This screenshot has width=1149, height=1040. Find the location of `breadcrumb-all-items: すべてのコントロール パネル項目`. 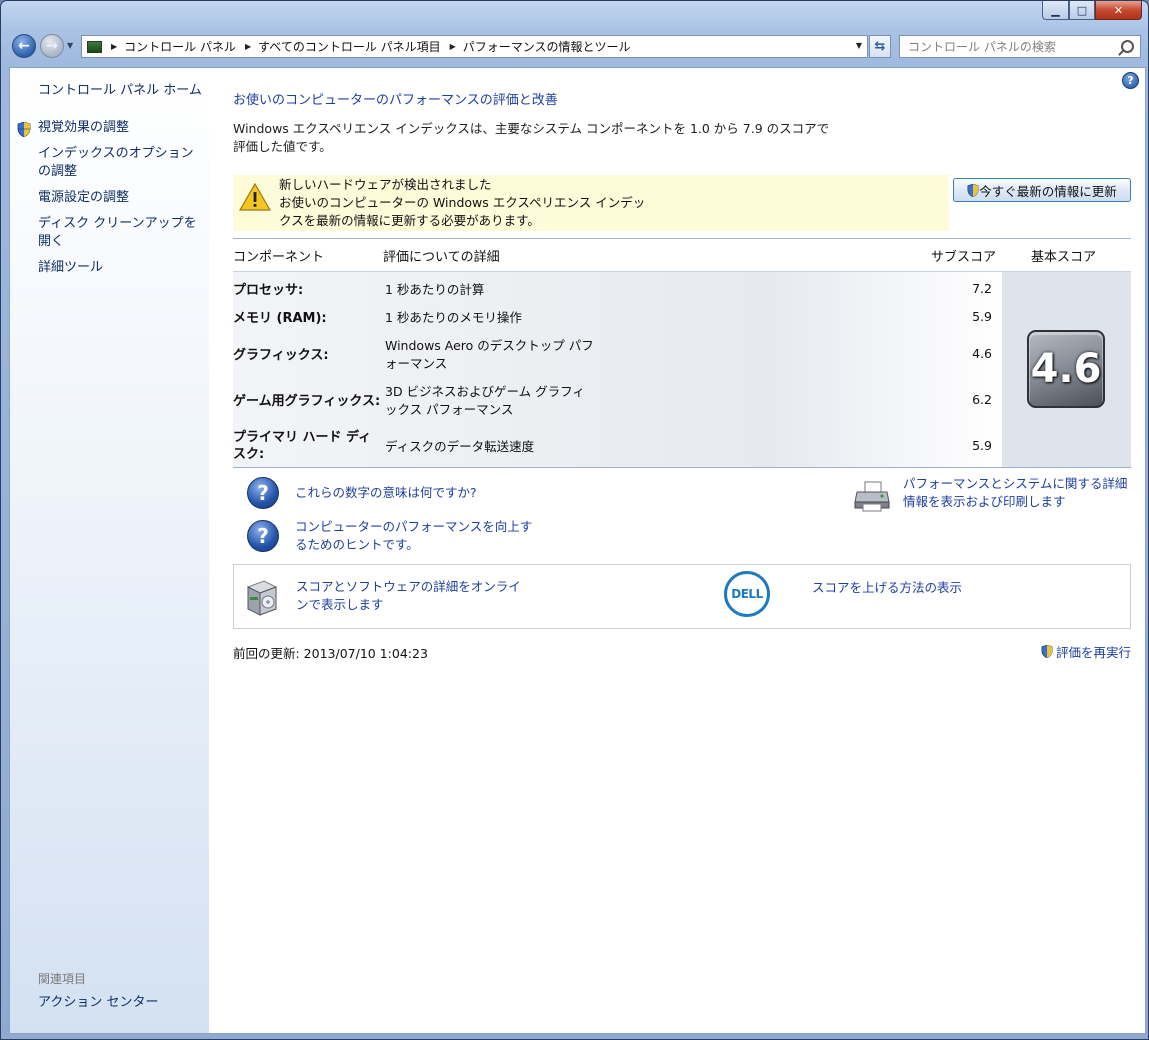

breadcrumb-all-items: すべてのコントロール パネル項目 is located at coordinates (349, 46).